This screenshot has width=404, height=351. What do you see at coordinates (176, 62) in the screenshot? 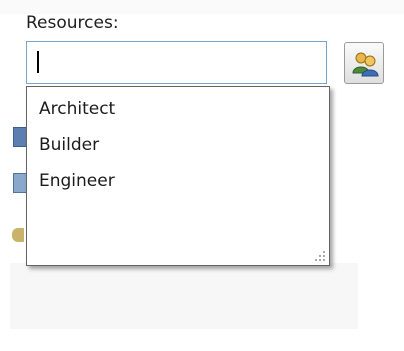
I see `resources-input` at bounding box center [176, 62].